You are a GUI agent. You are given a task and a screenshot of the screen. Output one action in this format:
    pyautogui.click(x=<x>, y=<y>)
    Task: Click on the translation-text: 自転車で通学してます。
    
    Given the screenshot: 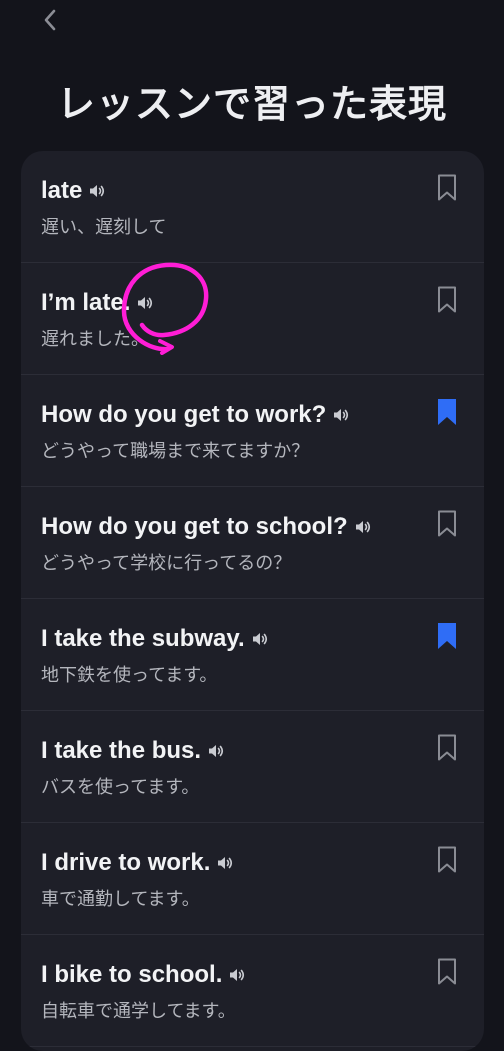 What is the action you would take?
    pyautogui.click(x=138, y=1011)
    